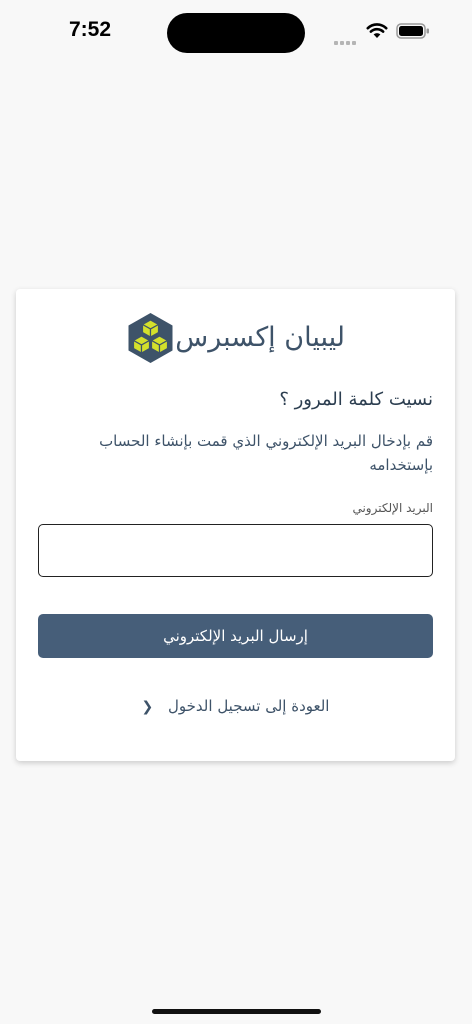 Image resolution: width=472 pixels, height=1024 pixels. Describe the element at coordinates (377, 30) in the screenshot. I see `wifi-icon` at that location.